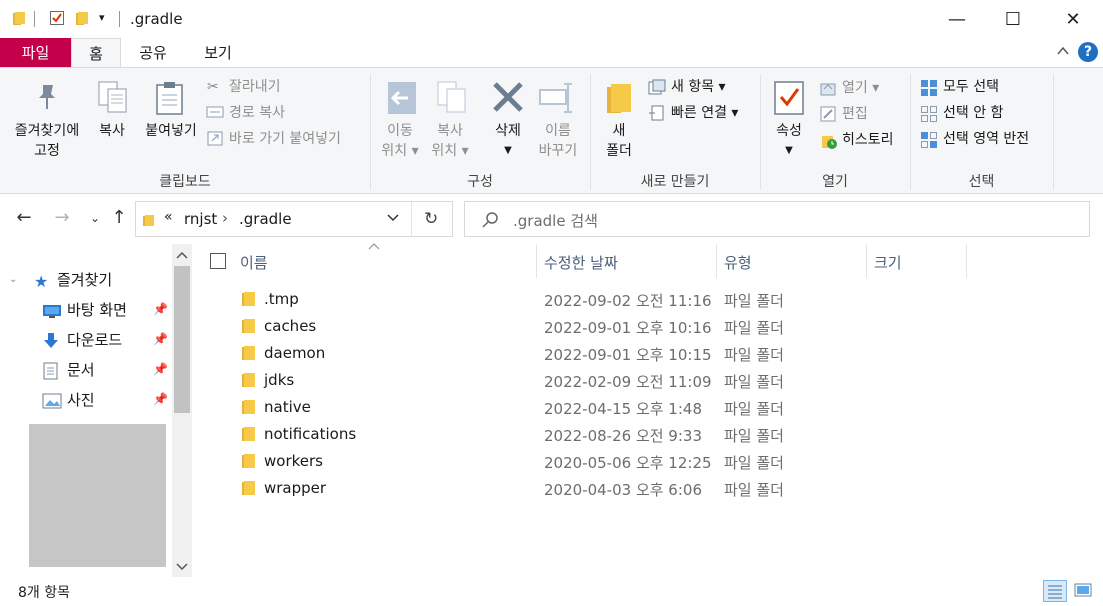  What do you see at coordinates (581, 262) in the screenshot?
I see `column-header-date: 수정한 날짜` at bounding box center [581, 262].